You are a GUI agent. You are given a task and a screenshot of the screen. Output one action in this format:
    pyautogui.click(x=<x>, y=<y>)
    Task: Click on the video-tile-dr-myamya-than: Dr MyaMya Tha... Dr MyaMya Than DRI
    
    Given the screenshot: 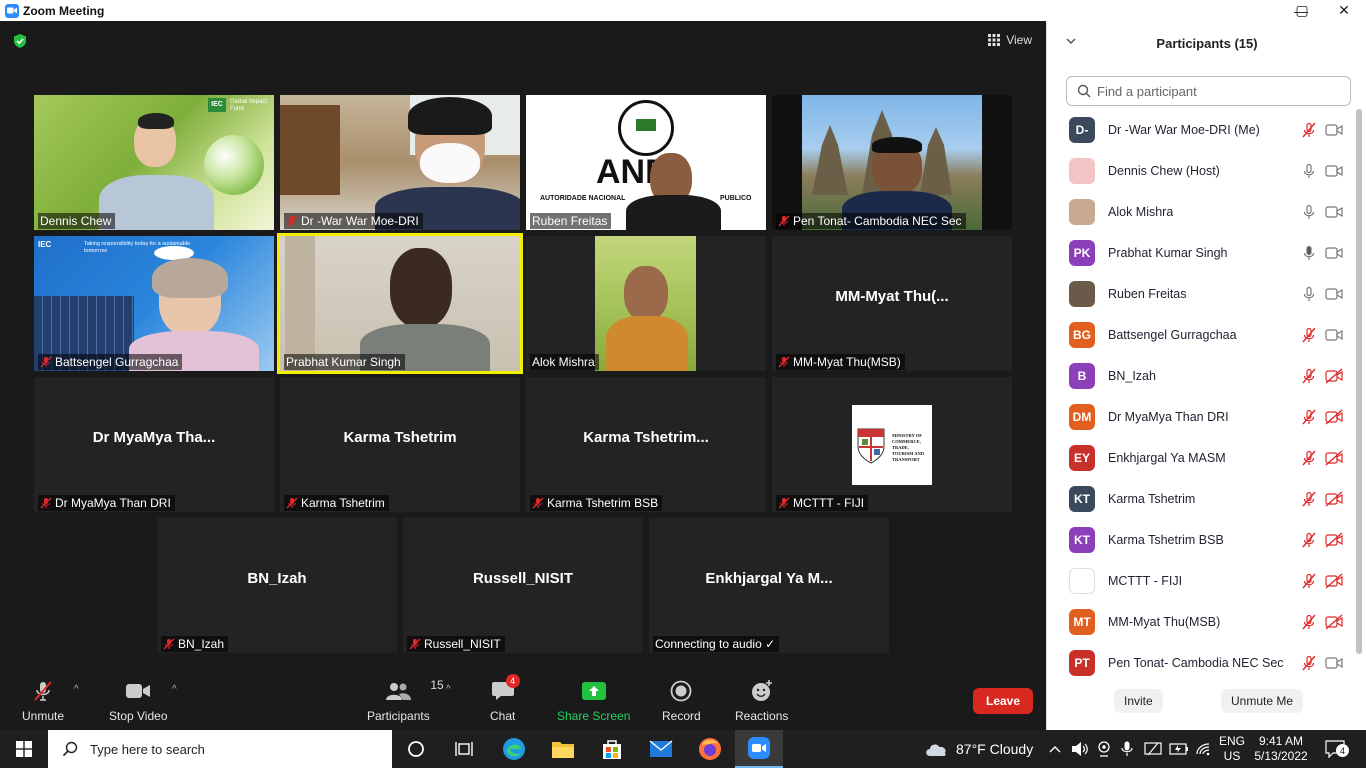 What is the action you would take?
    pyautogui.click(x=154, y=444)
    